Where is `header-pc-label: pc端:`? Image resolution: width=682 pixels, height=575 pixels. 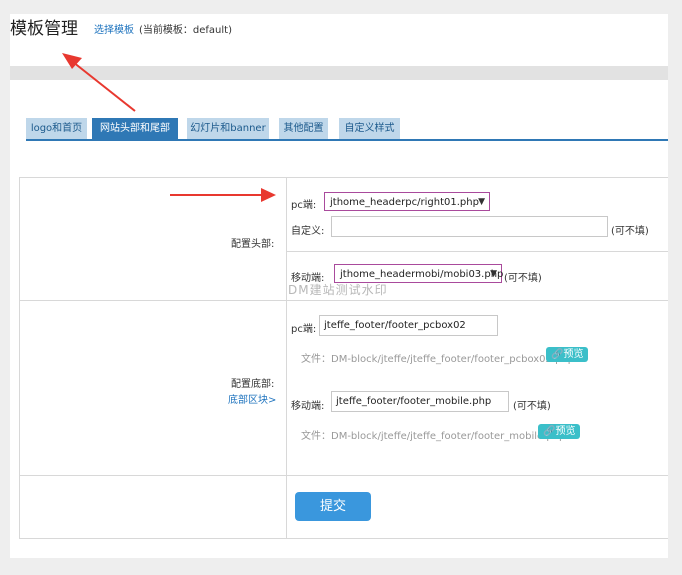 header-pc-label: pc端: is located at coordinates (304, 205).